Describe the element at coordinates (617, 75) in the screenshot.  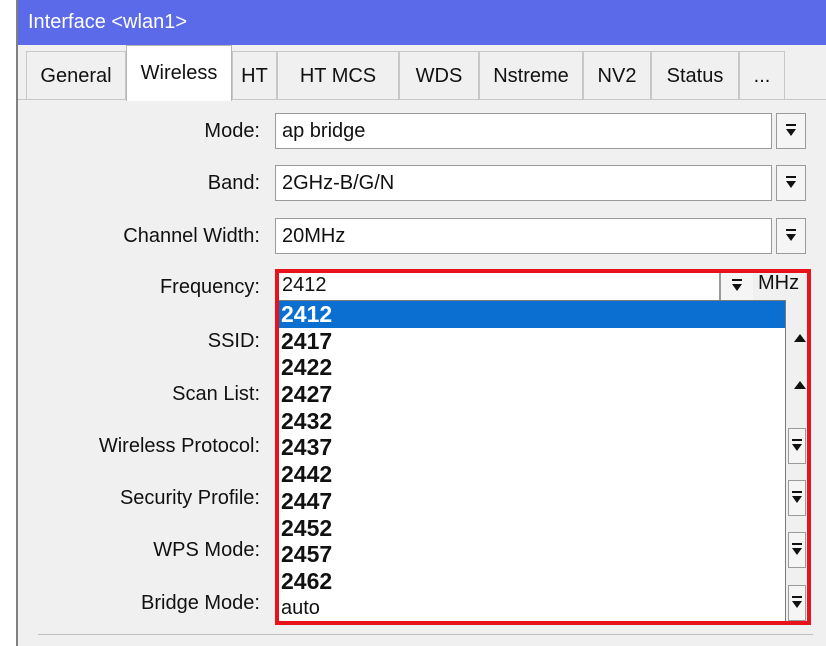
I see `tab-nv2: NV2` at that location.